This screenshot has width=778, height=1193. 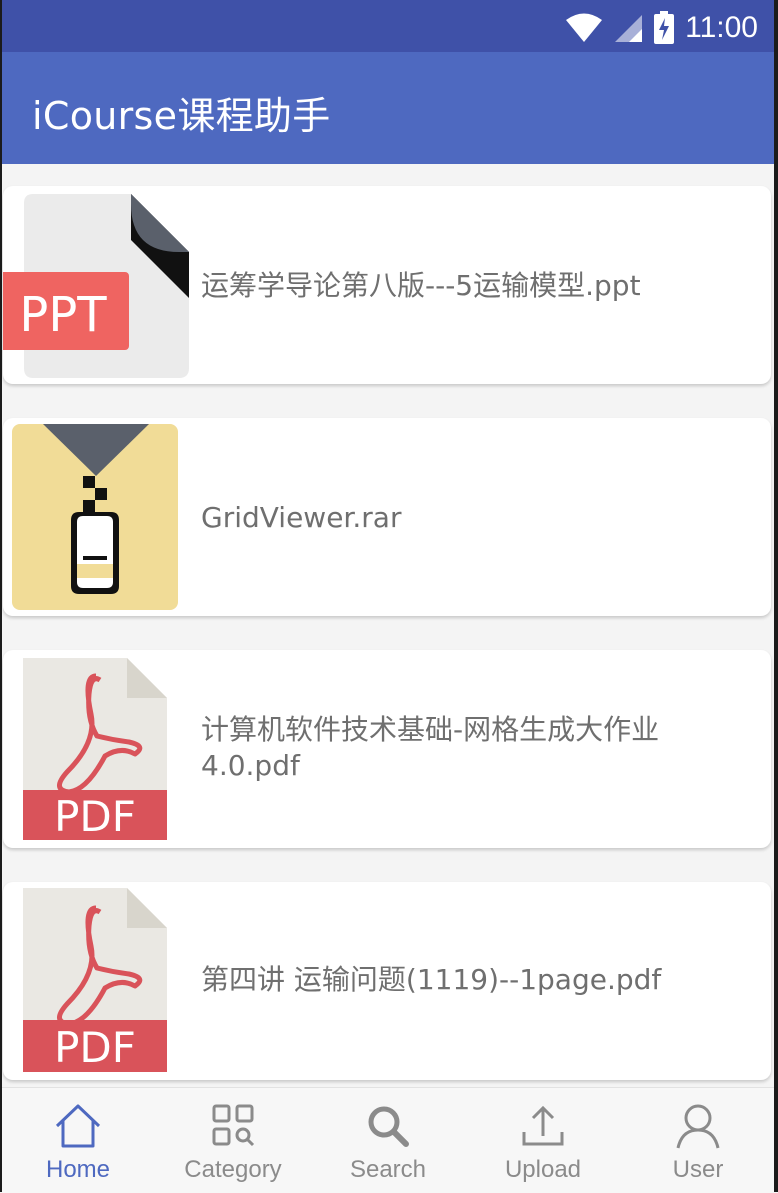 I want to click on status-icons: 11:00, so click(x=661, y=28).